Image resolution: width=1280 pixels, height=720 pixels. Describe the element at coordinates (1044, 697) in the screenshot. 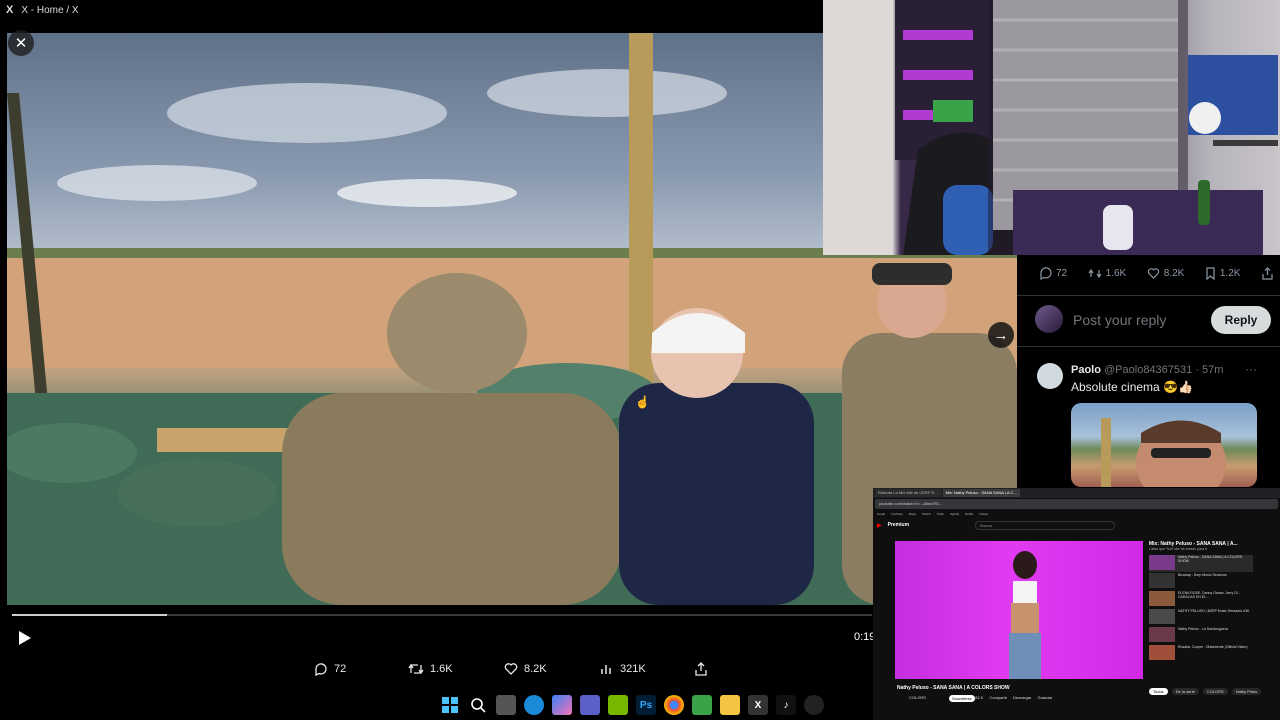

I see `save-button: Guardar` at that location.